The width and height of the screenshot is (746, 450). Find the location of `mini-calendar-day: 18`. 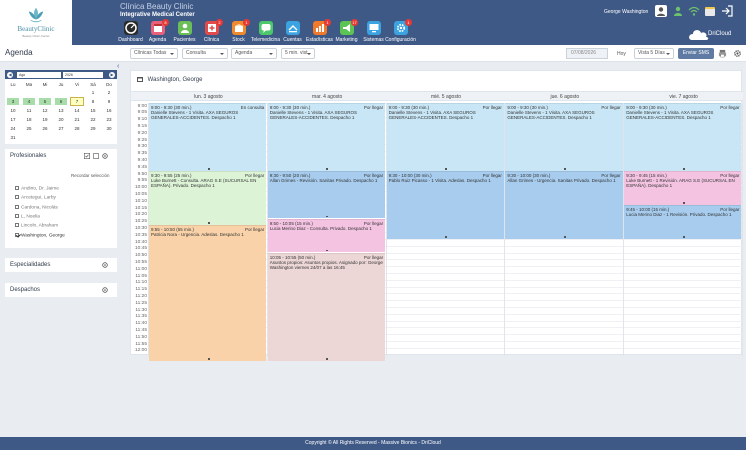

mini-calendar-day: 18 is located at coordinates (29, 119).